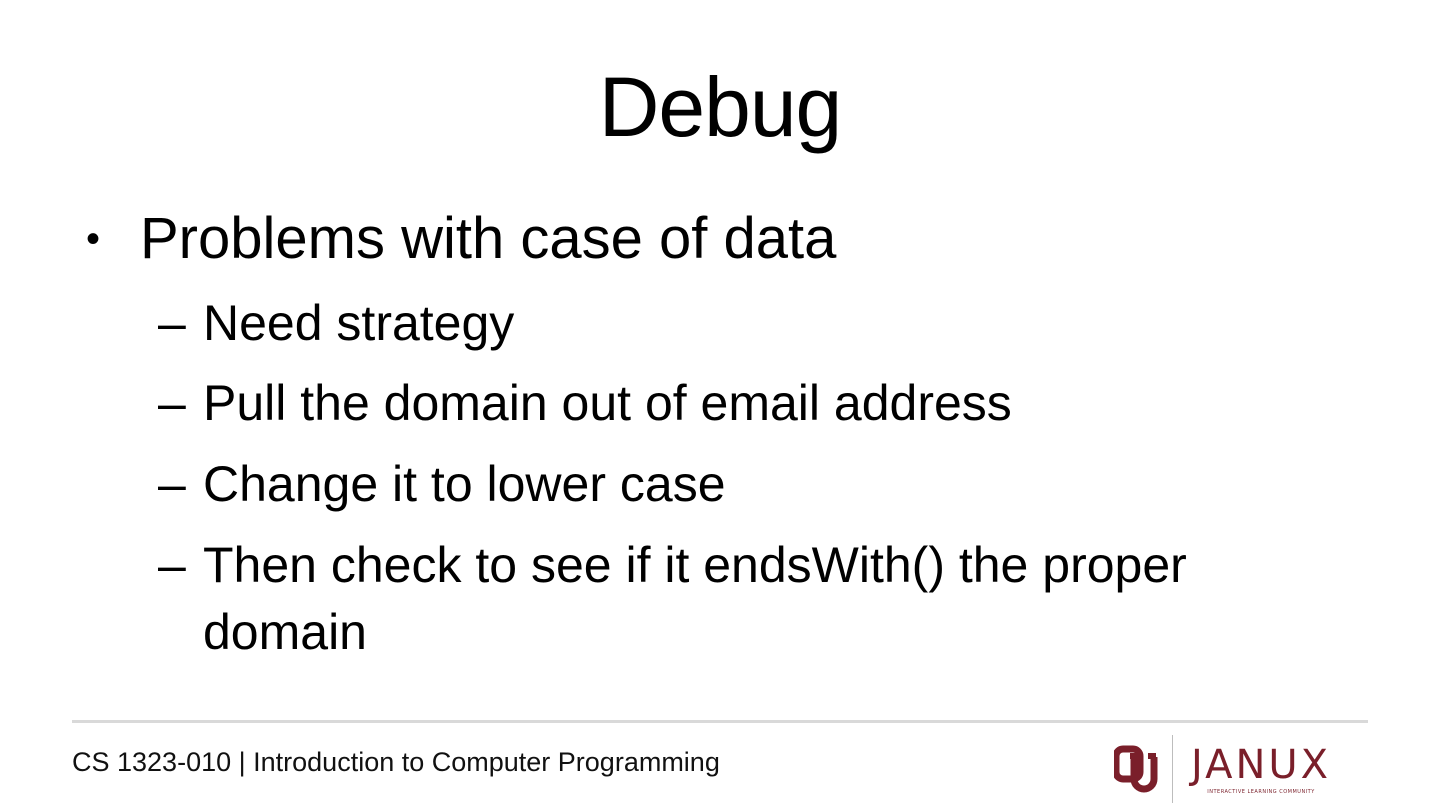 The image size is (1440, 810). What do you see at coordinates (1172, 769) in the screenshot?
I see `logo-divider` at bounding box center [1172, 769].